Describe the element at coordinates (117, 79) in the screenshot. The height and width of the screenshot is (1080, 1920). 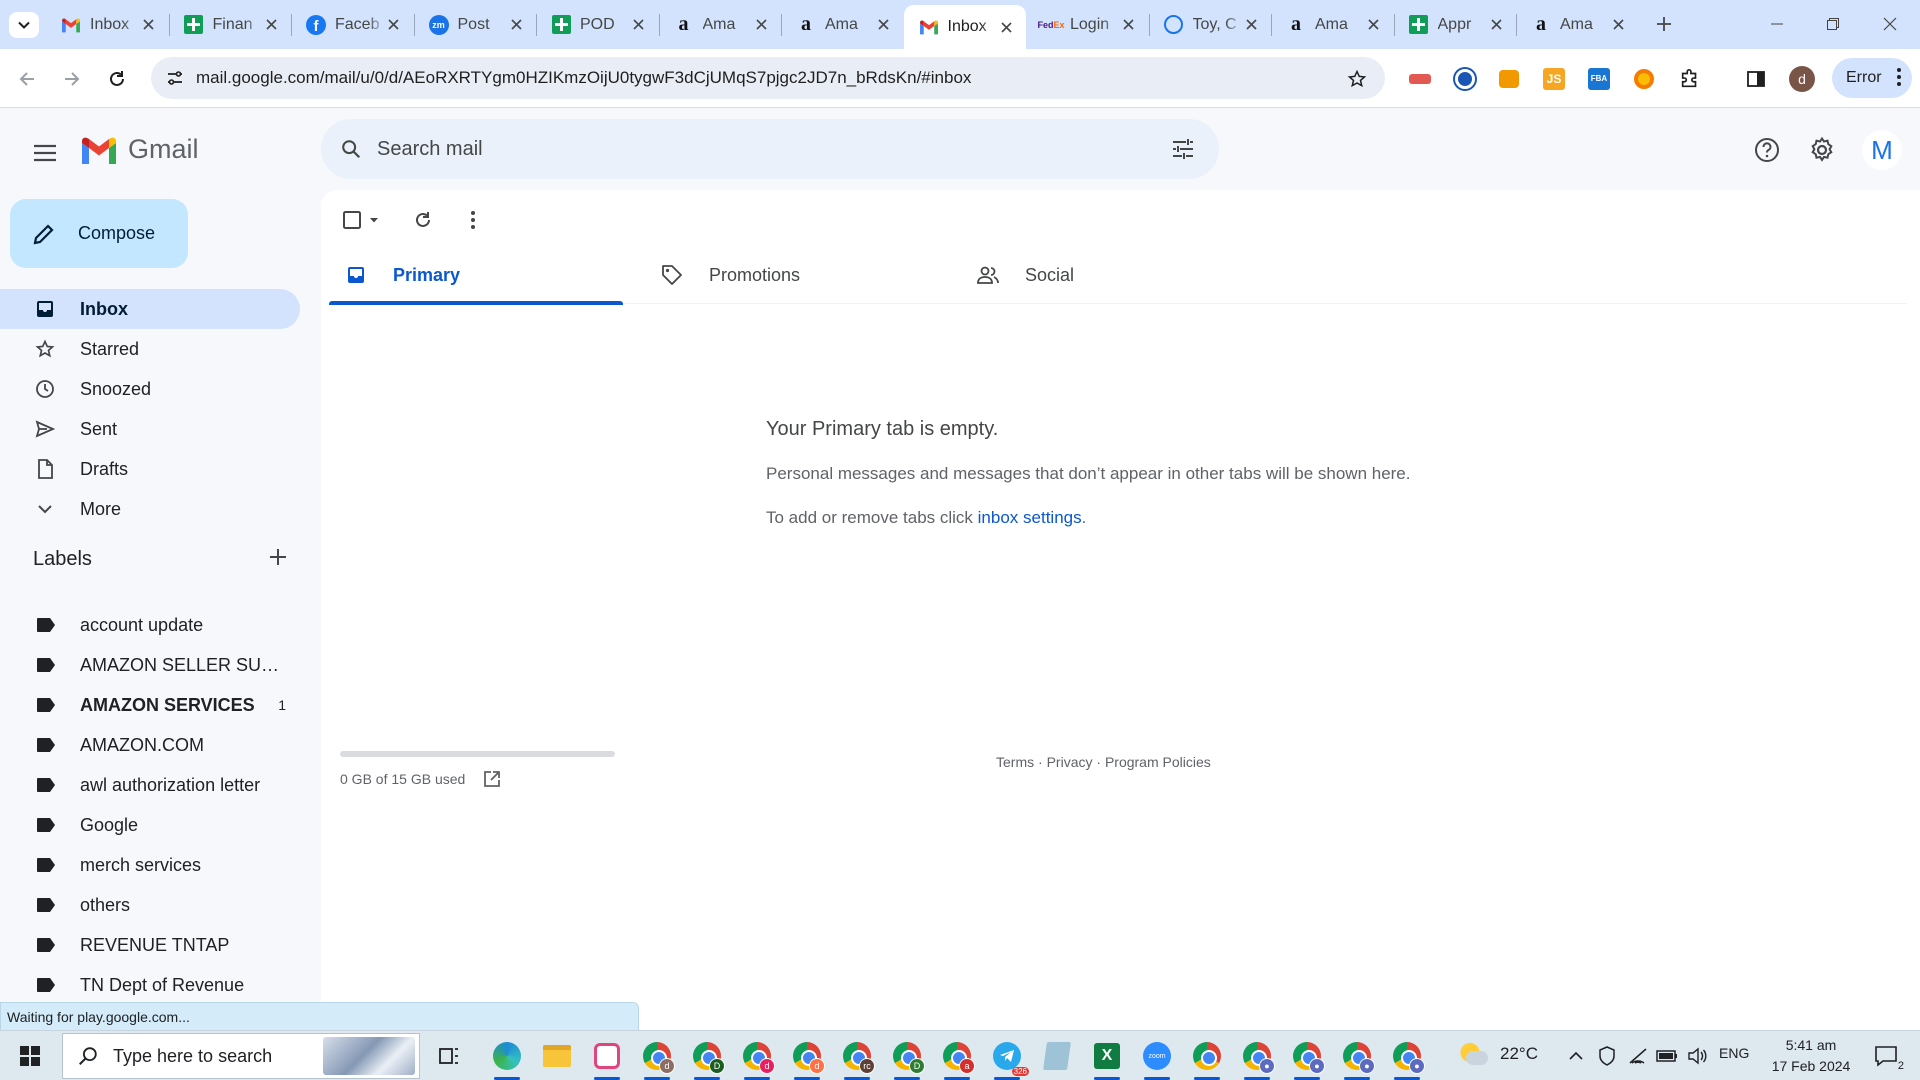
I see `reload-button` at that location.